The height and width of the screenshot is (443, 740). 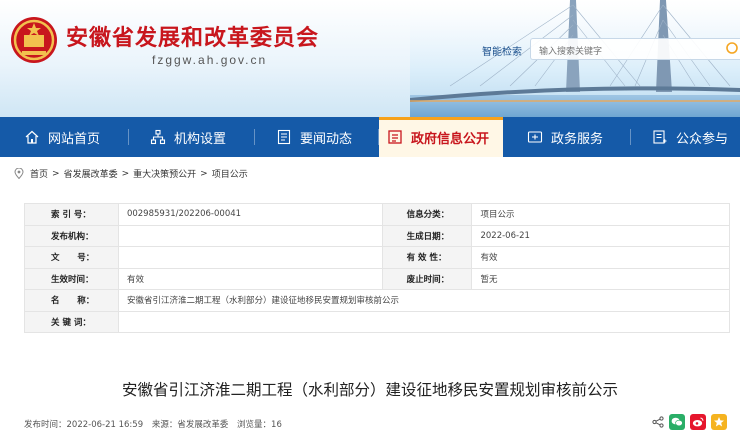 What do you see at coordinates (230, 173) in the screenshot?
I see `breadcrumb-project-notice: 项目公示` at bounding box center [230, 173].